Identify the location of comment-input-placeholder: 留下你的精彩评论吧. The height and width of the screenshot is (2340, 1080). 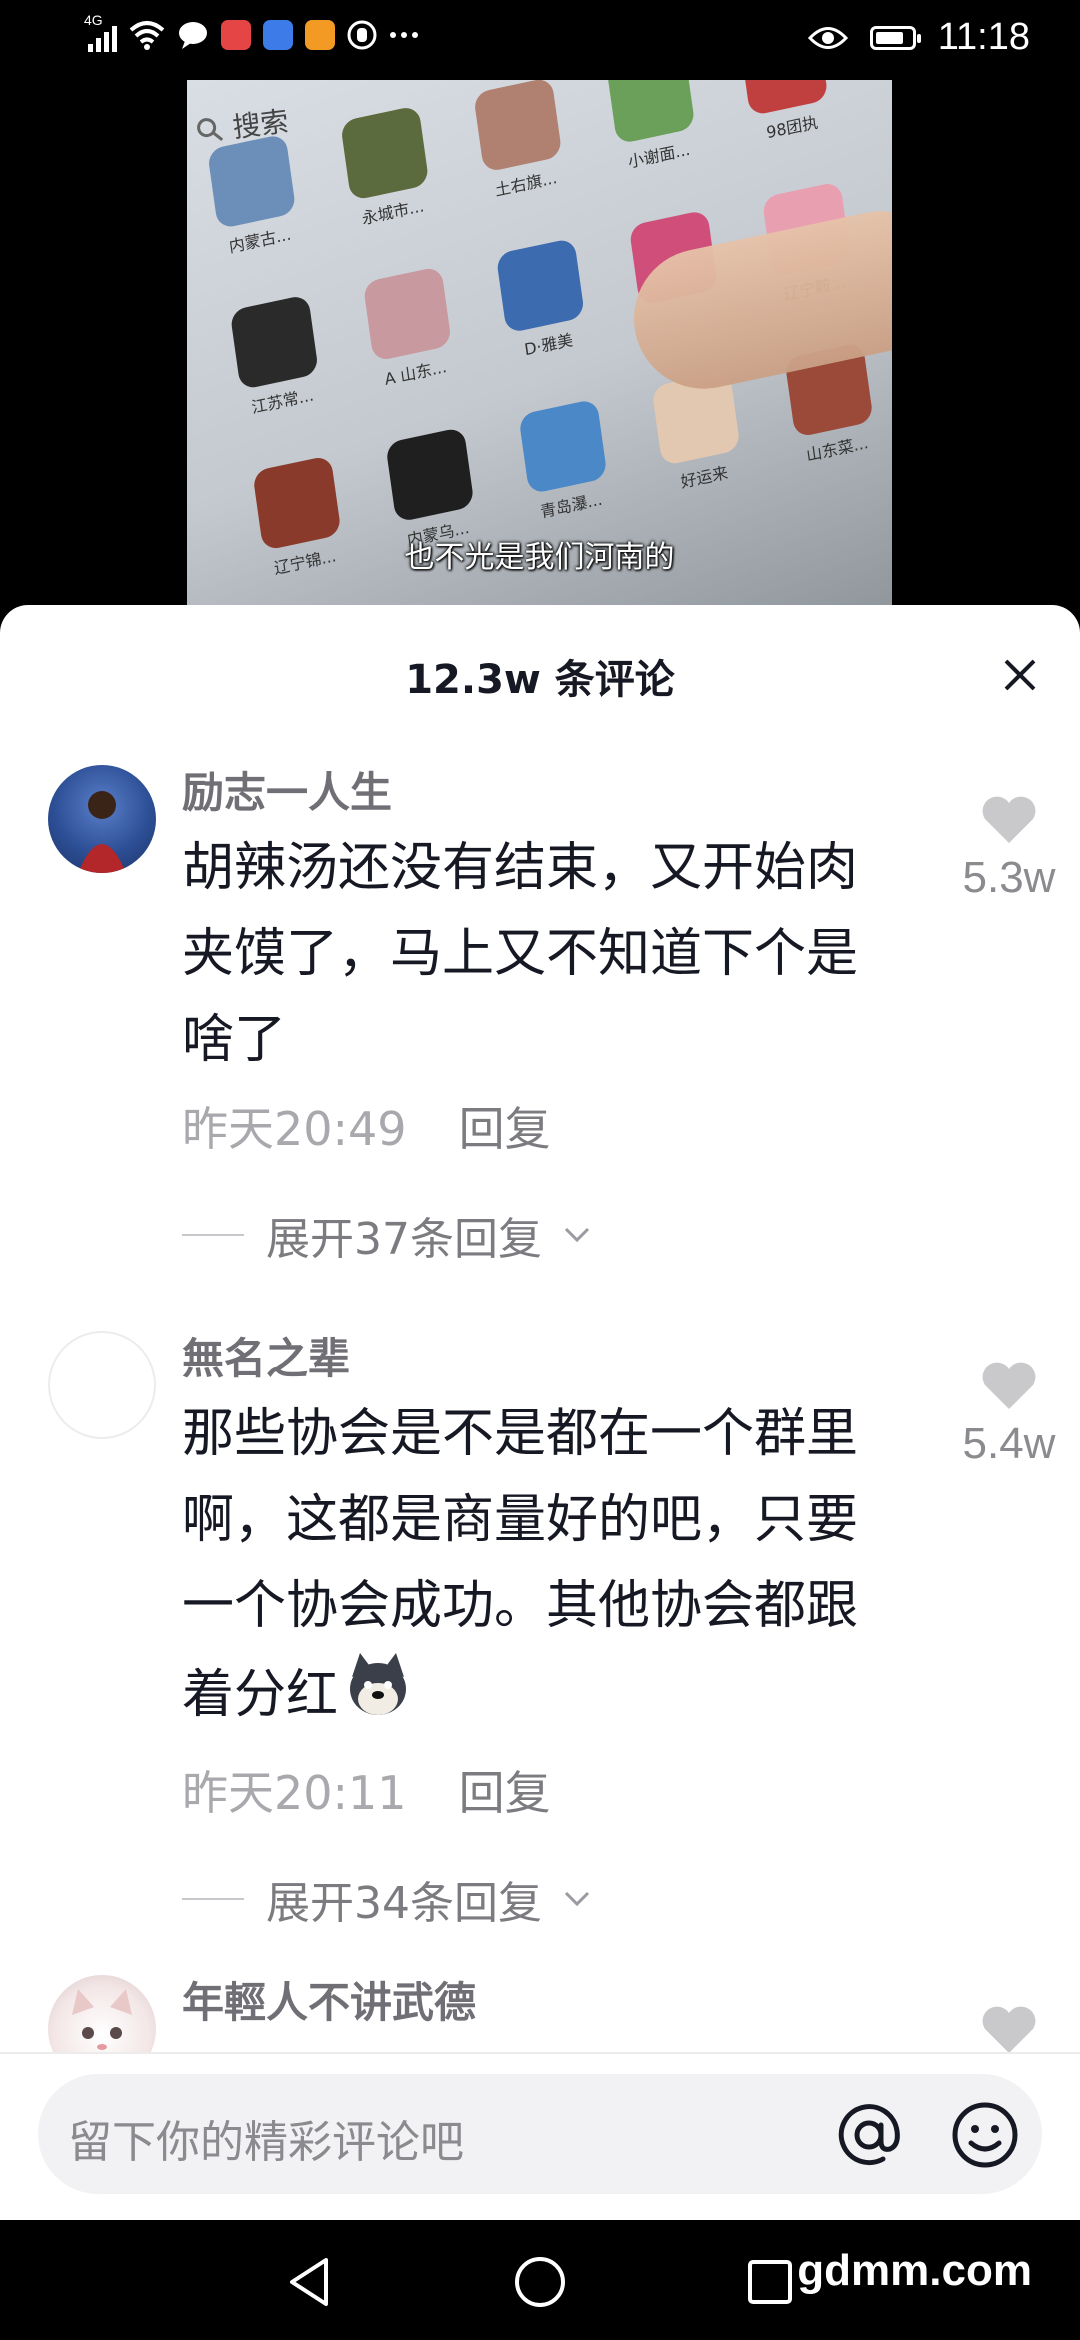
(266, 2142).